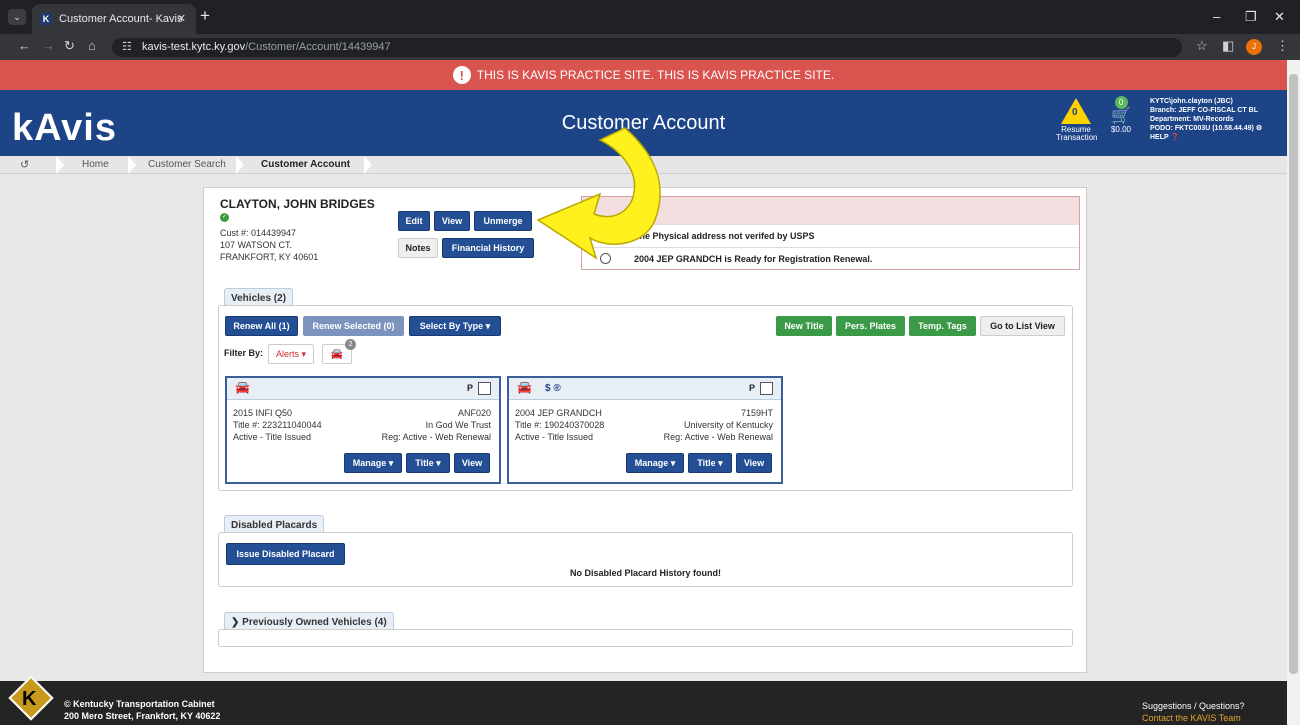 The height and width of the screenshot is (725, 1300). Describe the element at coordinates (1293, 374) in the screenshot. I see `scrollbar-thumb` at that location.